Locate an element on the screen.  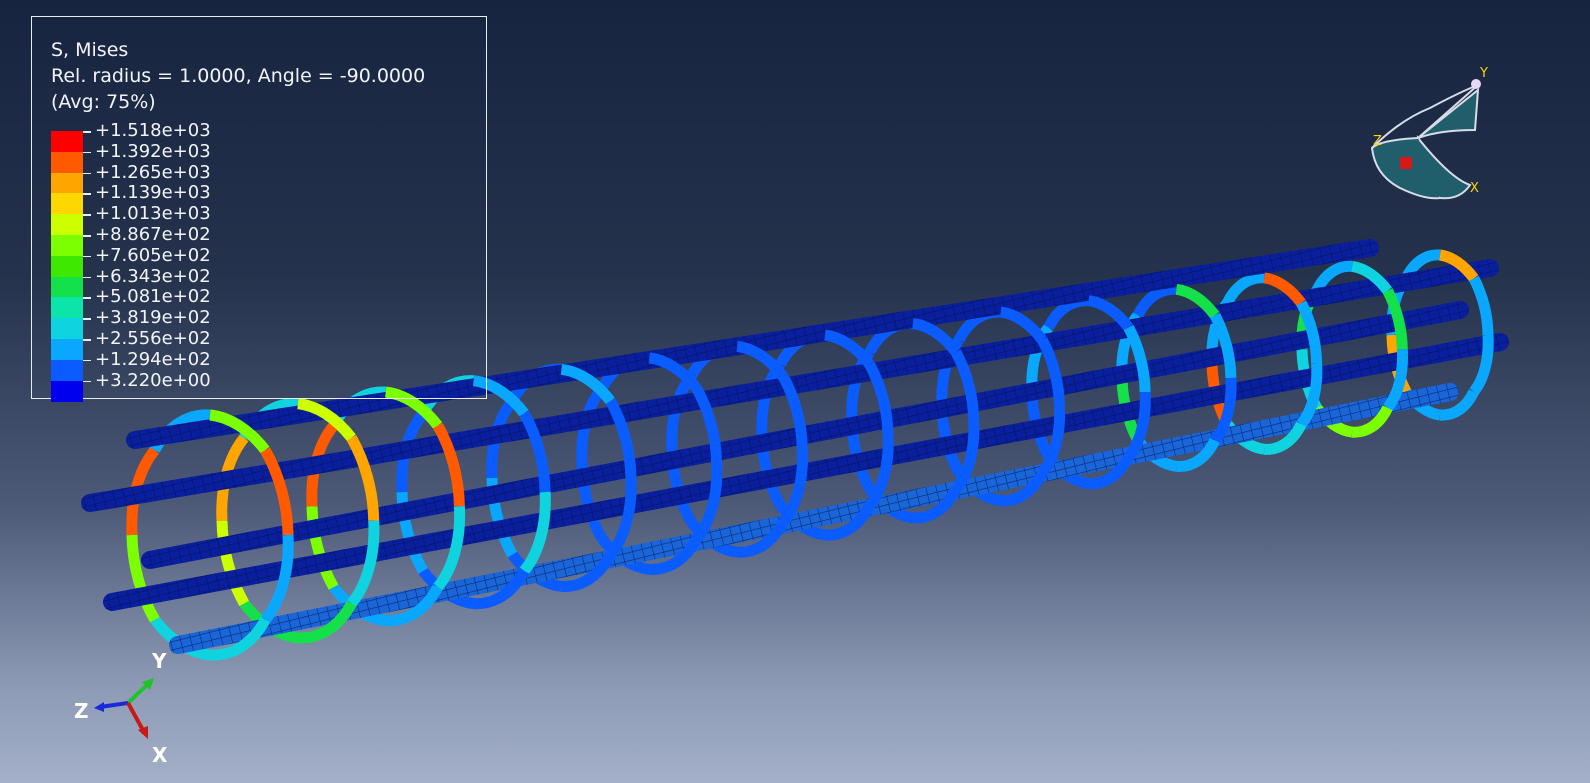
legend-label: +7.605e+02 is located at coordinates (153, 255).